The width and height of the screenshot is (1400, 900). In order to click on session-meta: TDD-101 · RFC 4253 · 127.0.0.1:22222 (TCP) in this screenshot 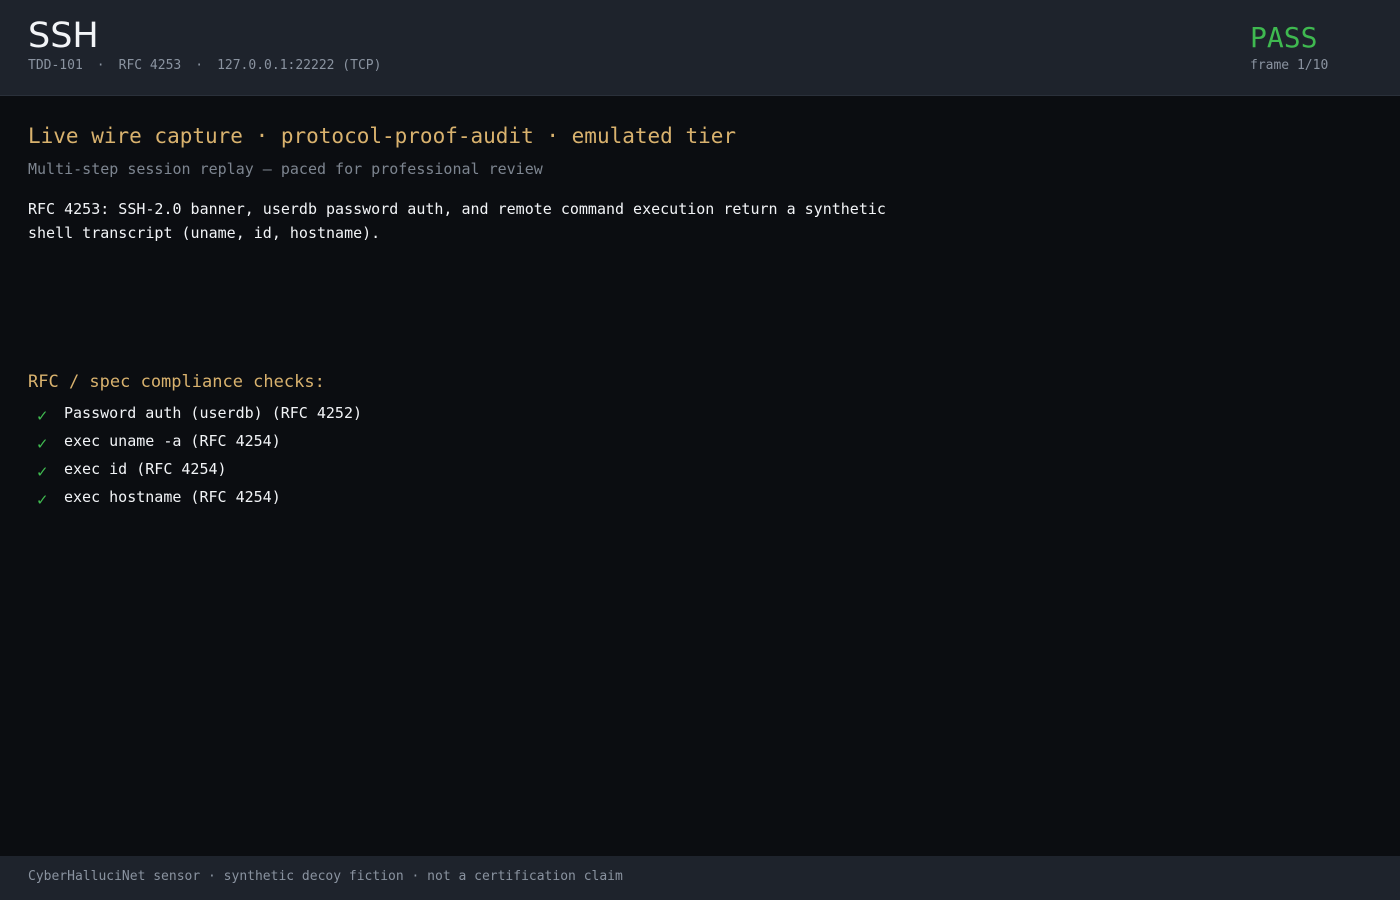, I will do `click(204, 66)`.